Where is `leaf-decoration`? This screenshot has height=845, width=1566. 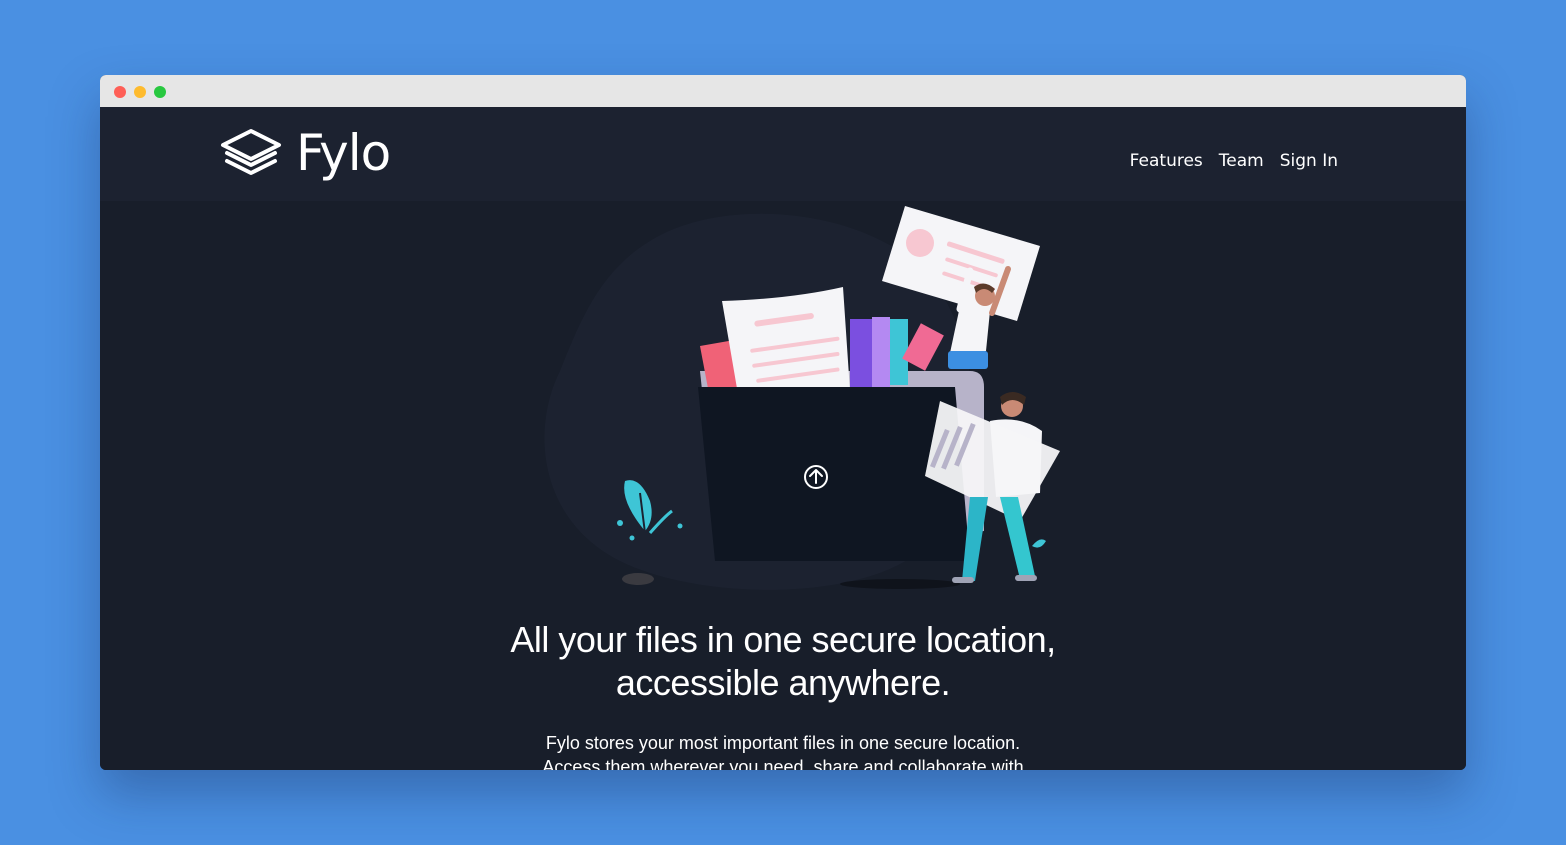 leaf-decoration is located at coordinates (1039, 543).